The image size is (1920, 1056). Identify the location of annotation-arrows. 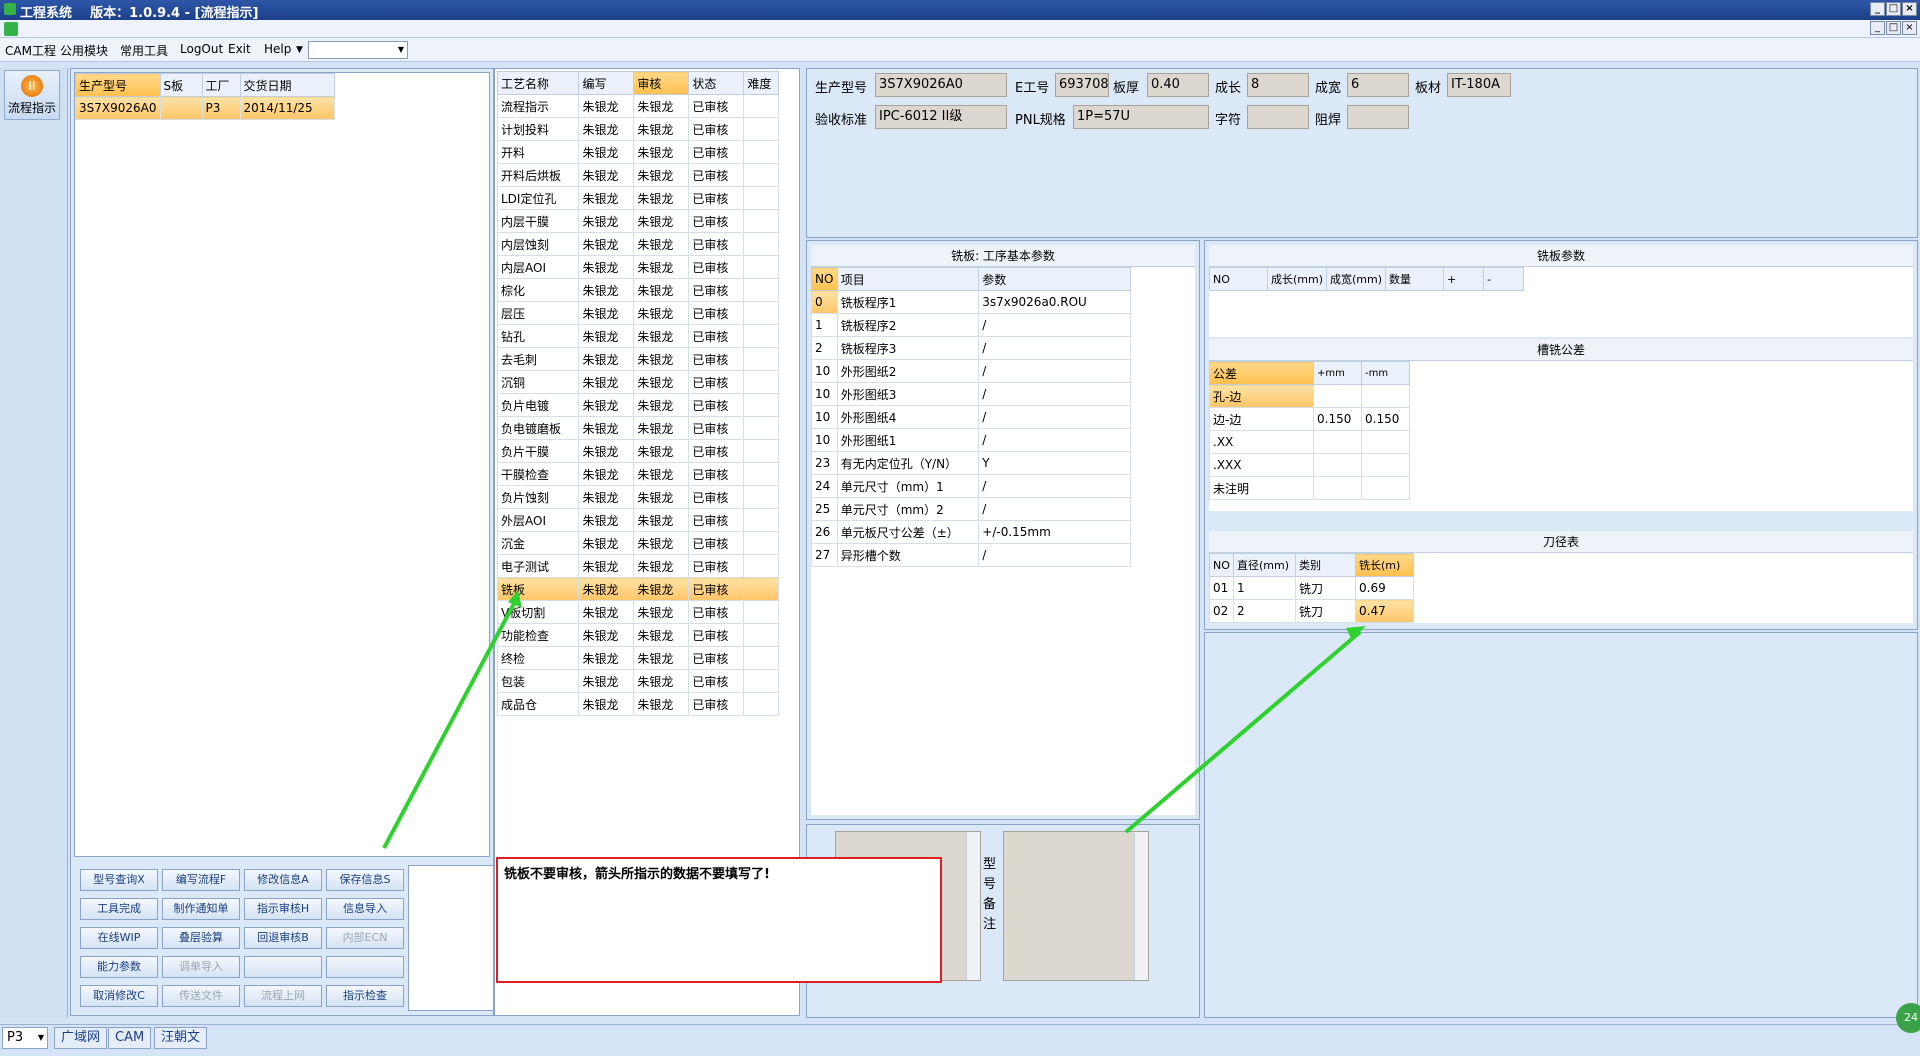
(874, 719).